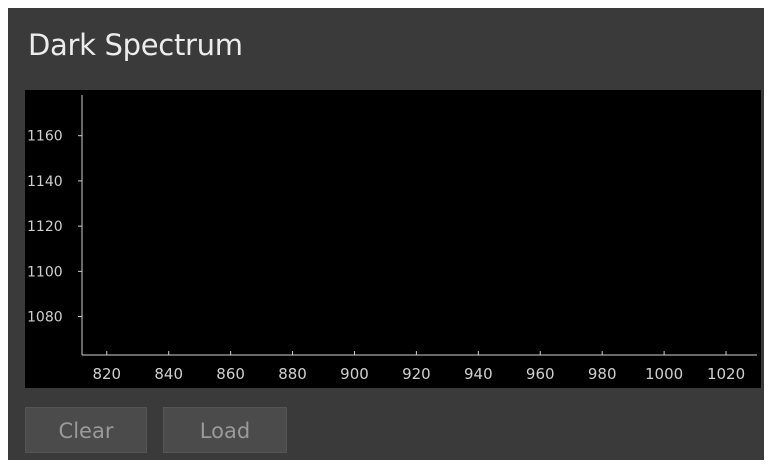 The width and height of the screenshot is (770, 465). What do you see at coordinates (726, 374) in the screenshot?
I see `x-tick-label: 1020` at bounding box center [726, 374].